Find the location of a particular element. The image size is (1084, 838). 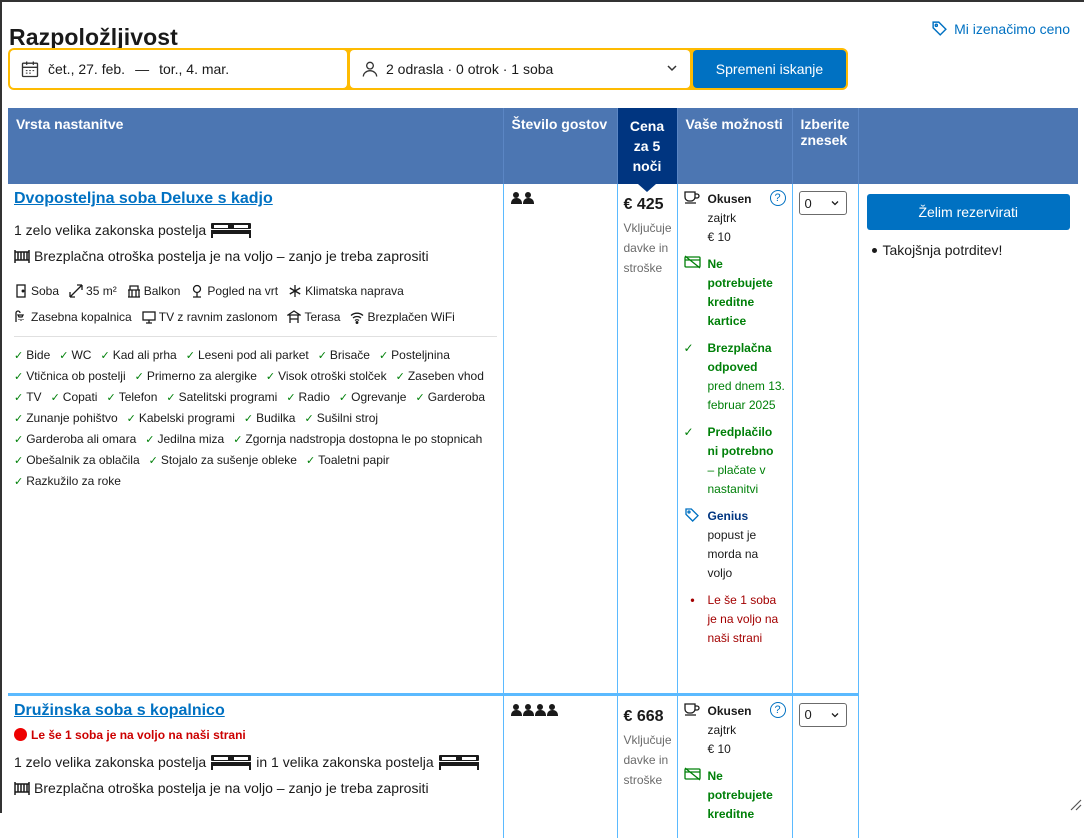

amenity-item: ✓ Primerno za alergike is located at coordinates (196, 376).